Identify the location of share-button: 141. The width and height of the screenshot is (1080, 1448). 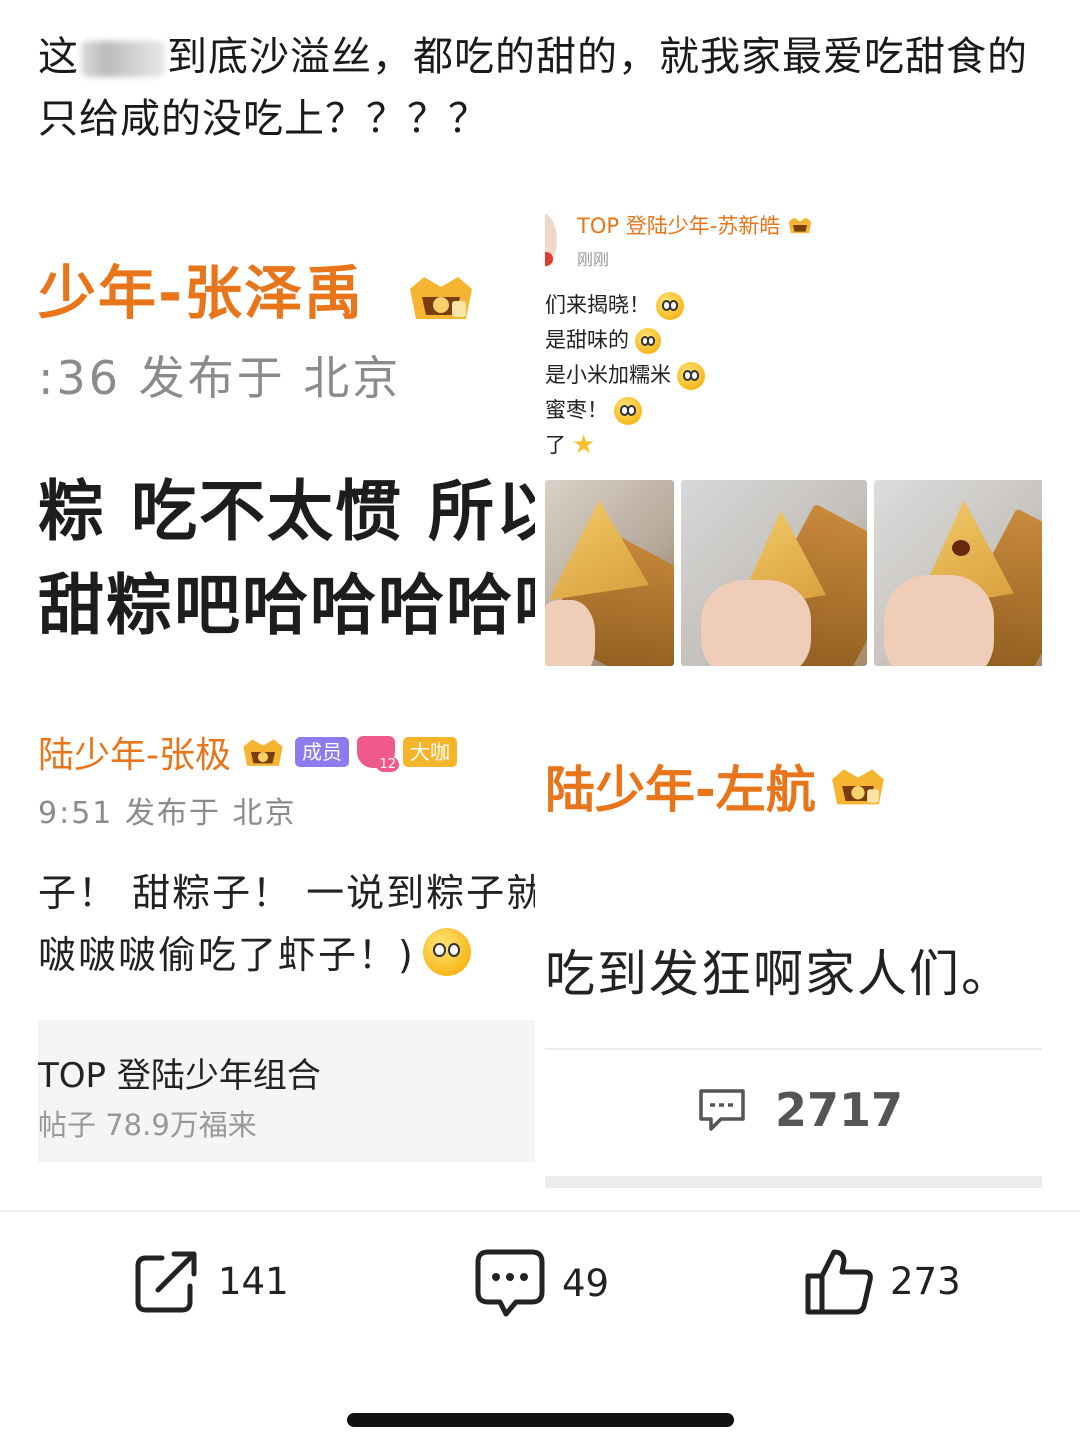
(210, 1281).